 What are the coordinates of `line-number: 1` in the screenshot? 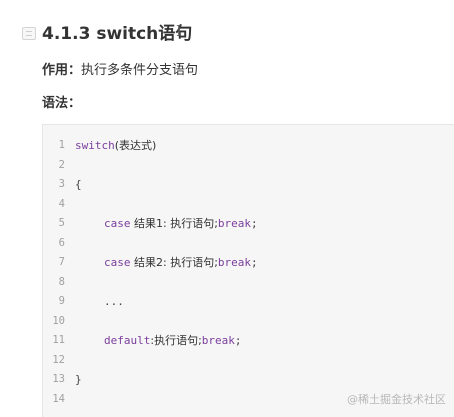 It's located at (61, 145).